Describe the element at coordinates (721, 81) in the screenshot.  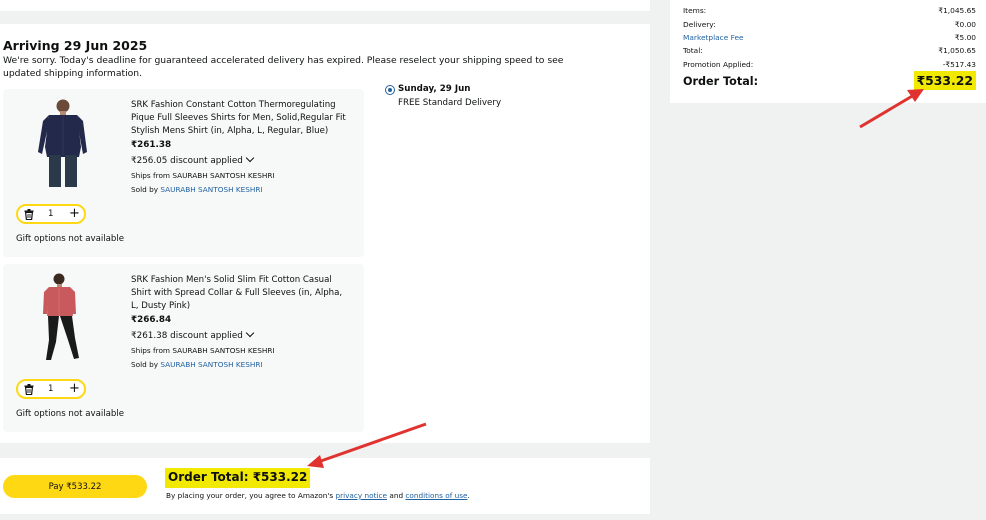
I see `summary-order-total-label: Order Total:` at that location.